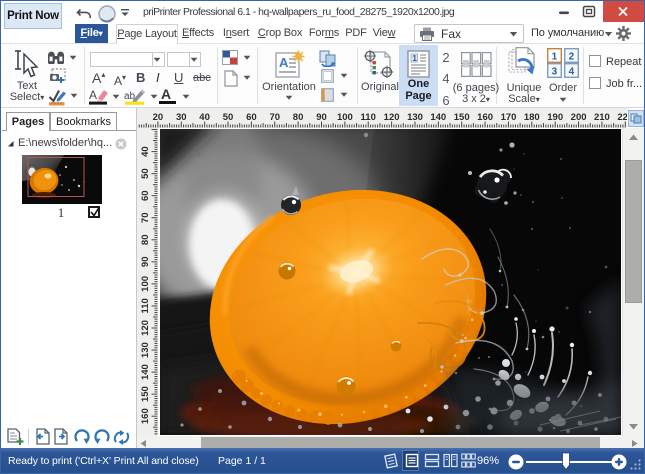 This screenshot has width=645, height=474. I want to click on svg-text: 20, so click(158, 117).